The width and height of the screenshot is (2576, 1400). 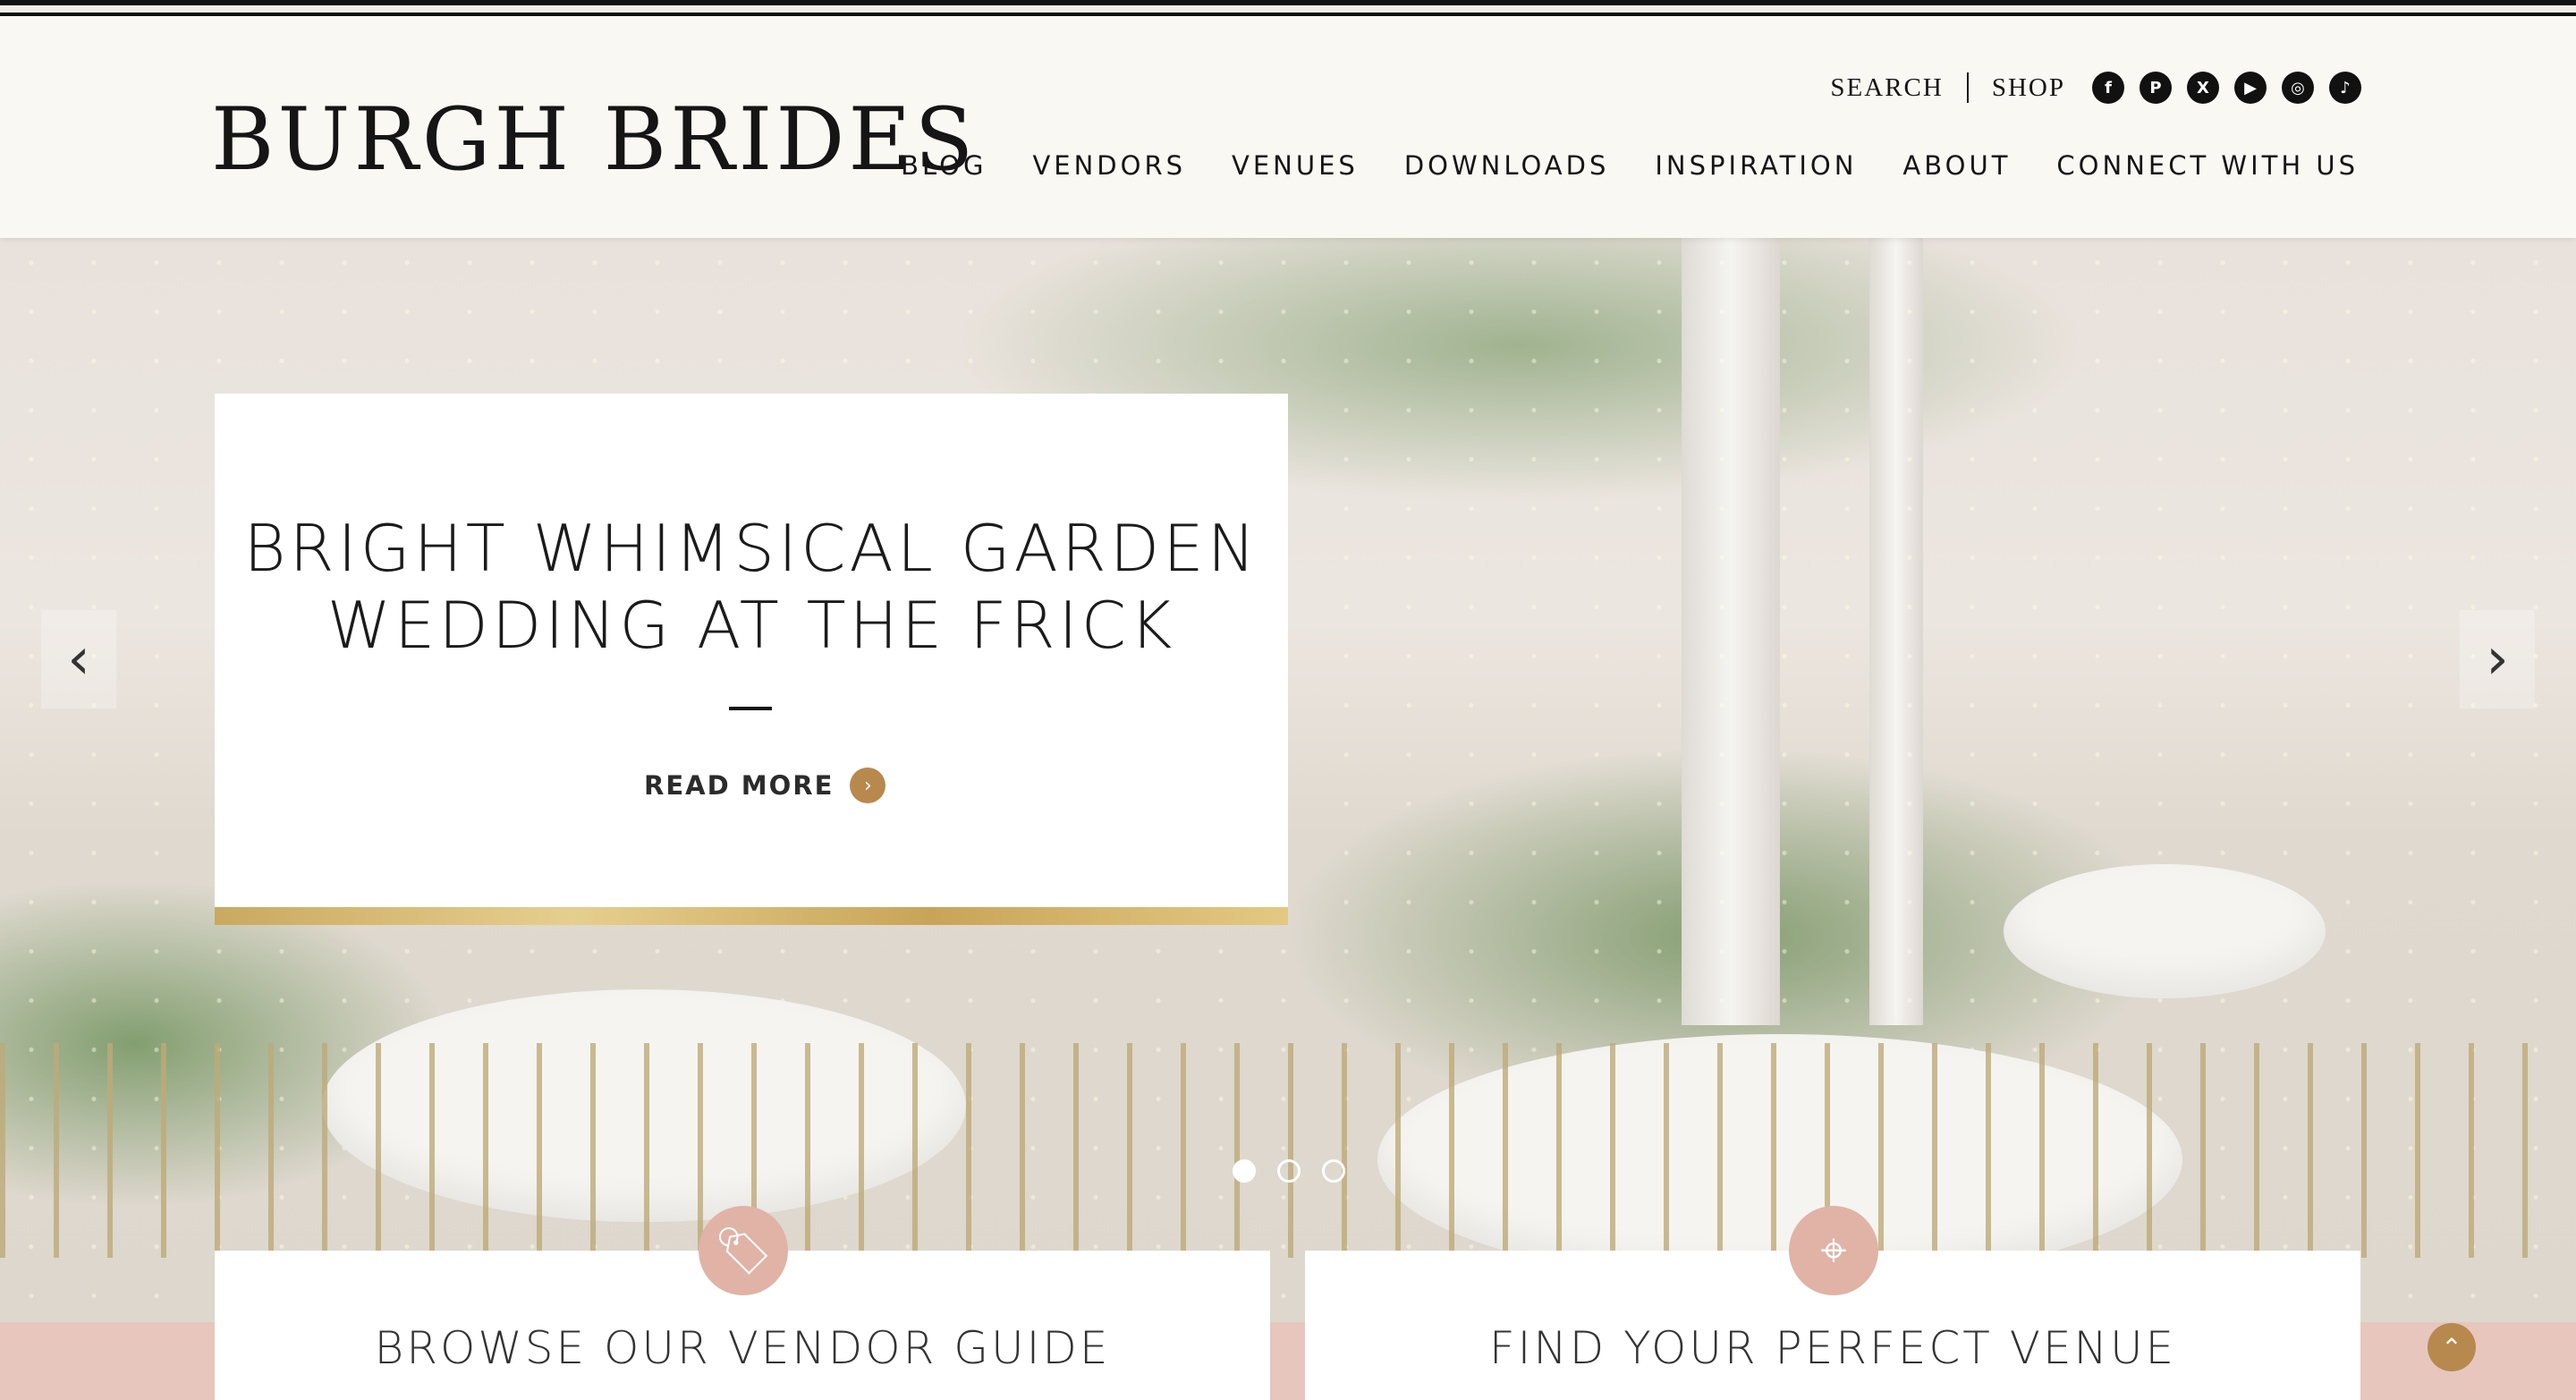 I want to click on nav-about: ABOUT, so click(x=1956, y=165).